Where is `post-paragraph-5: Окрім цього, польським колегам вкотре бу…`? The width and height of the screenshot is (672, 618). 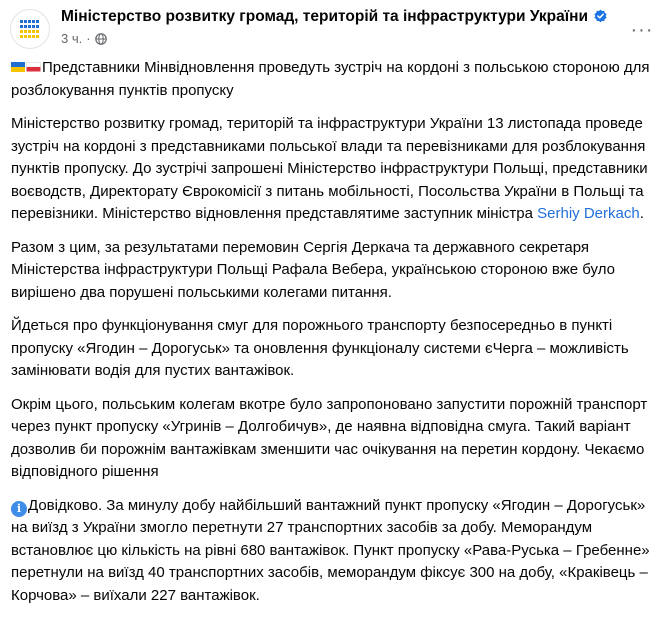 post-paragraph-5: Окрім цього, польським колегам вкотре бу… is located at coordinates (329, 438).